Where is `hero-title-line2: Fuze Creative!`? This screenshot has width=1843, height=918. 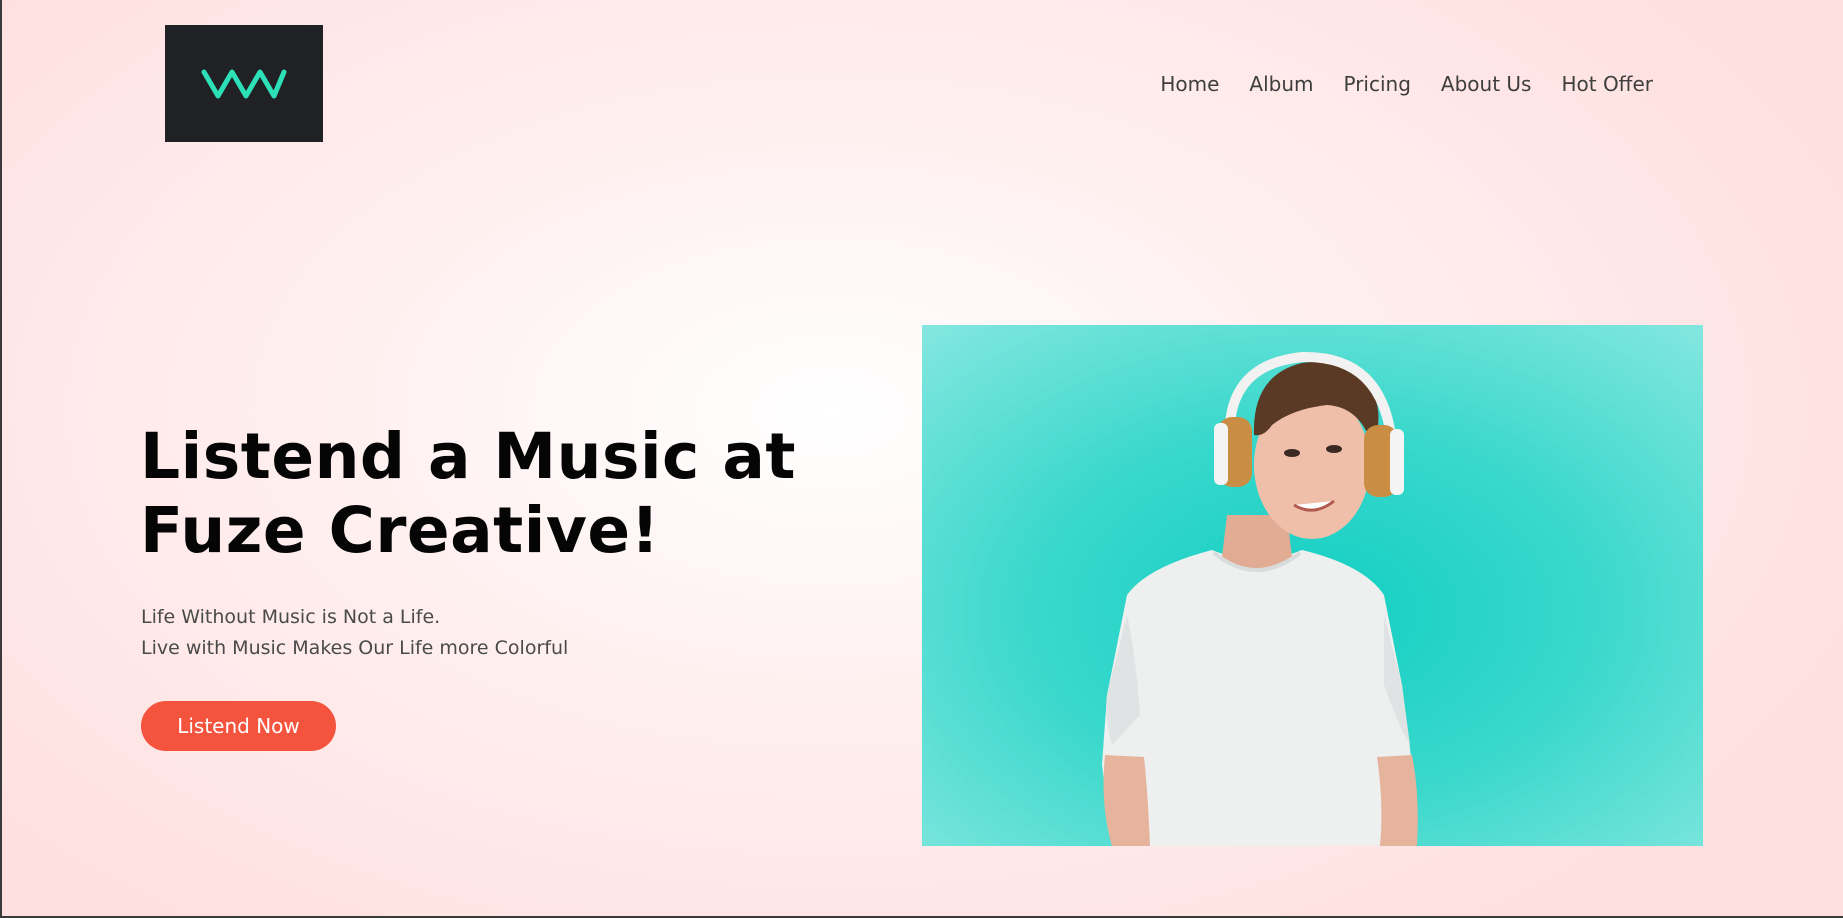 hero-title-line2: Fuze Creative! is located at coordinates (400, 530).